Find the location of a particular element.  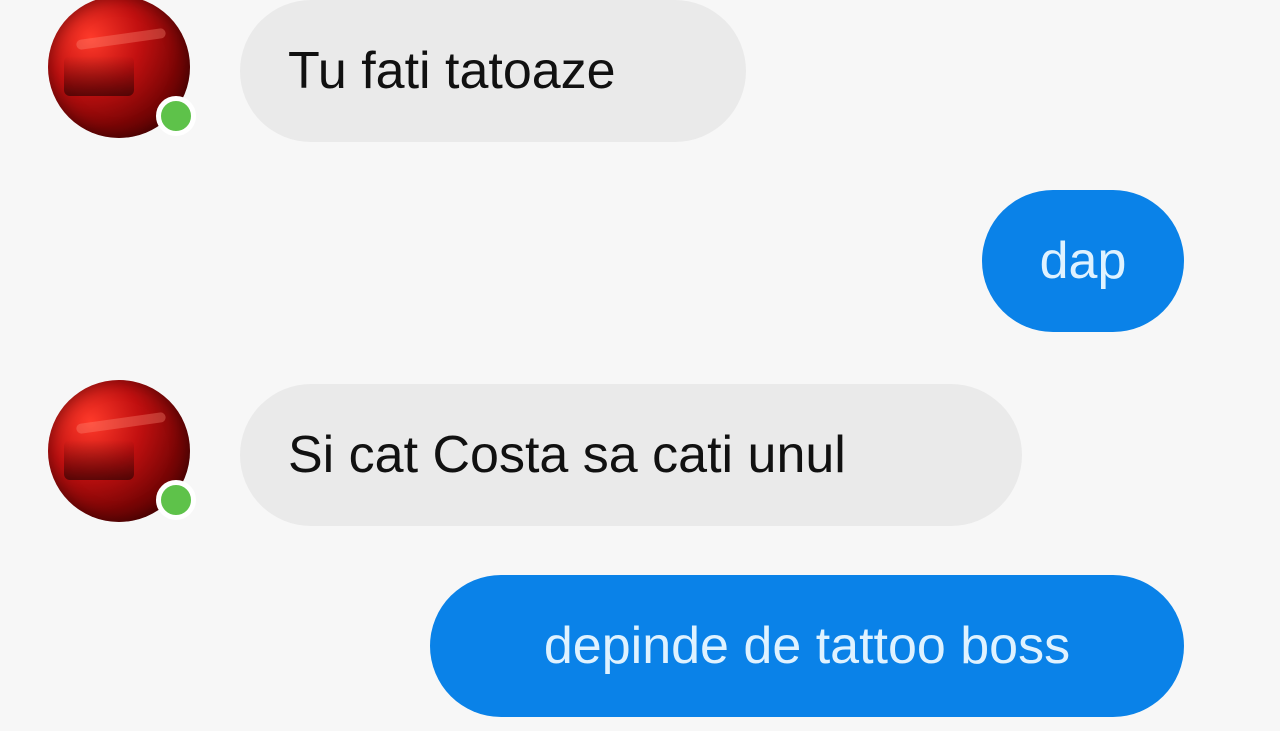

message-text: dap is located at coordinates (1083, 261).